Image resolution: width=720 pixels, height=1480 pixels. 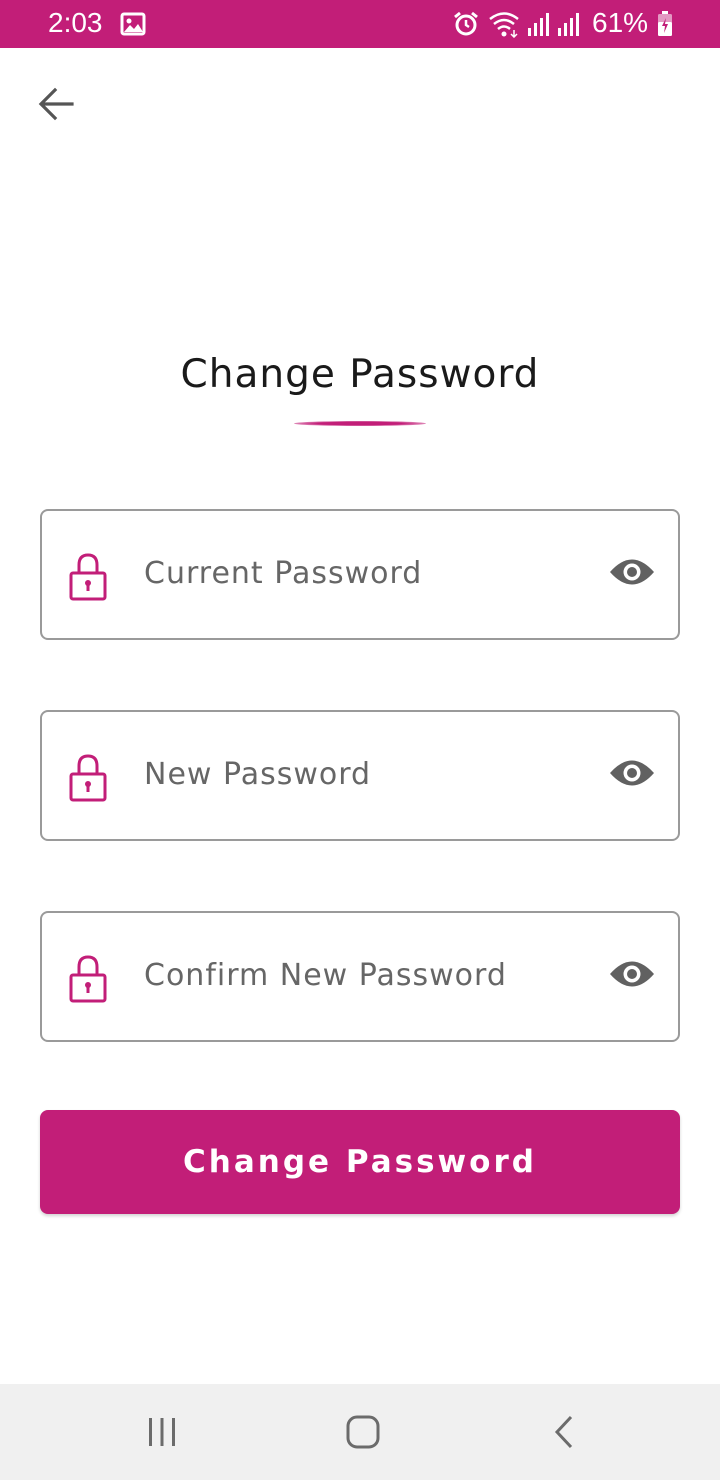 What do you see at coordinates (665, 24) in the screenshot?
I see `battery-charging-icon` at bounding box center [665, 24].